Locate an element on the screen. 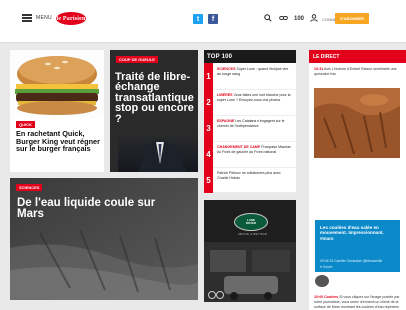  tweet-follow: ♥ Suivre is located at coordinates (326, 267).